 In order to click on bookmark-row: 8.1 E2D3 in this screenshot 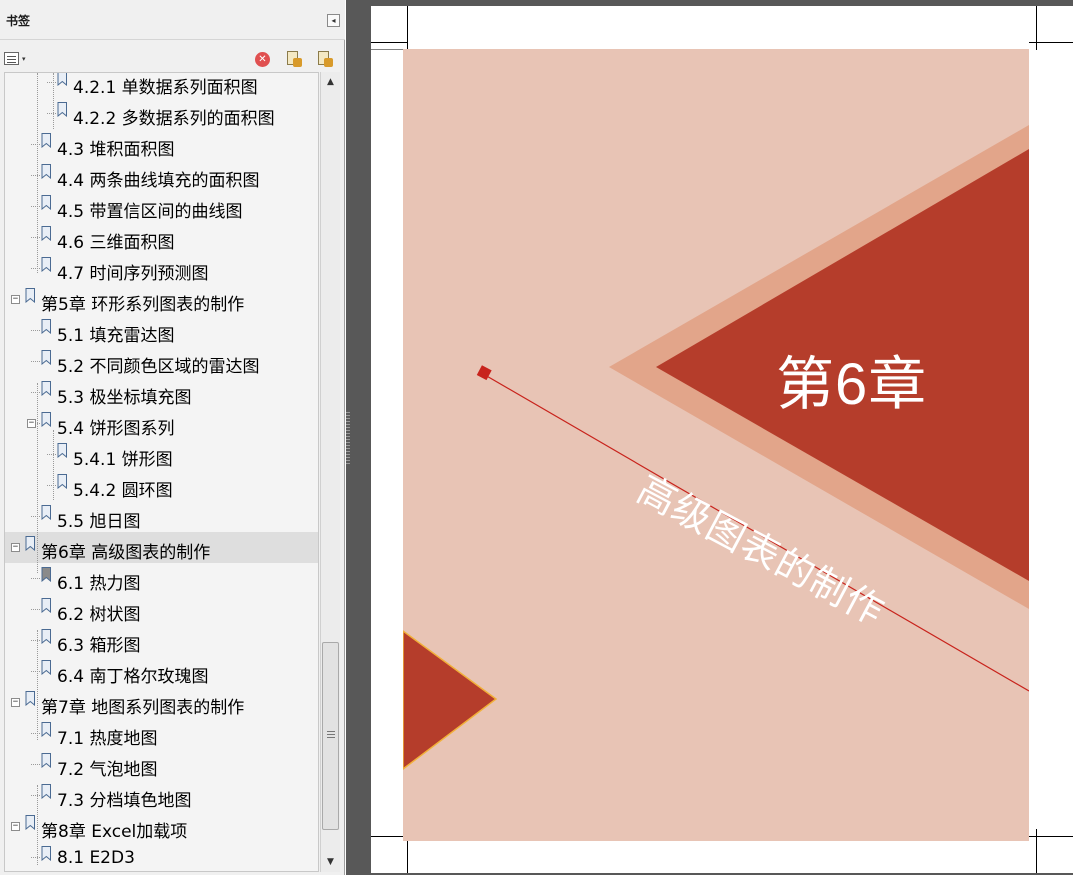, I will do `click(161, 856)`.